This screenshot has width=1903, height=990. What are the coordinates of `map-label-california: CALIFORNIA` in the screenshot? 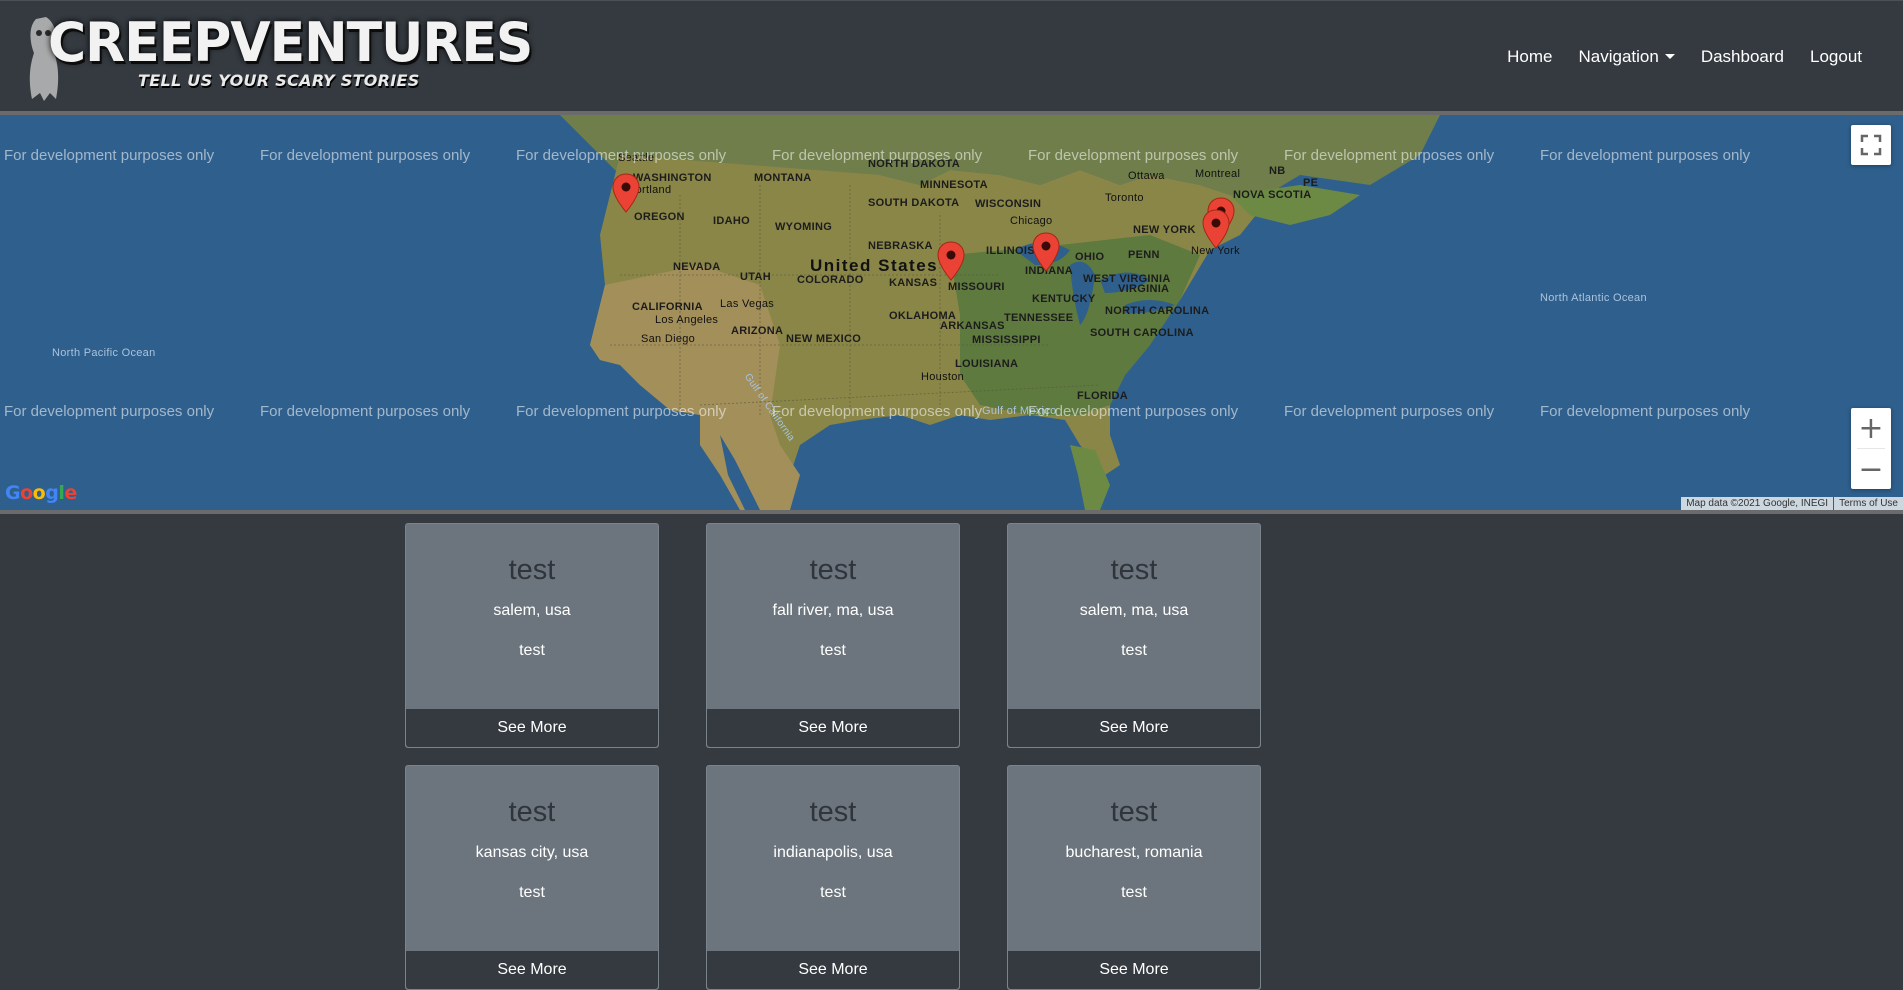 It's located at (667, 307).